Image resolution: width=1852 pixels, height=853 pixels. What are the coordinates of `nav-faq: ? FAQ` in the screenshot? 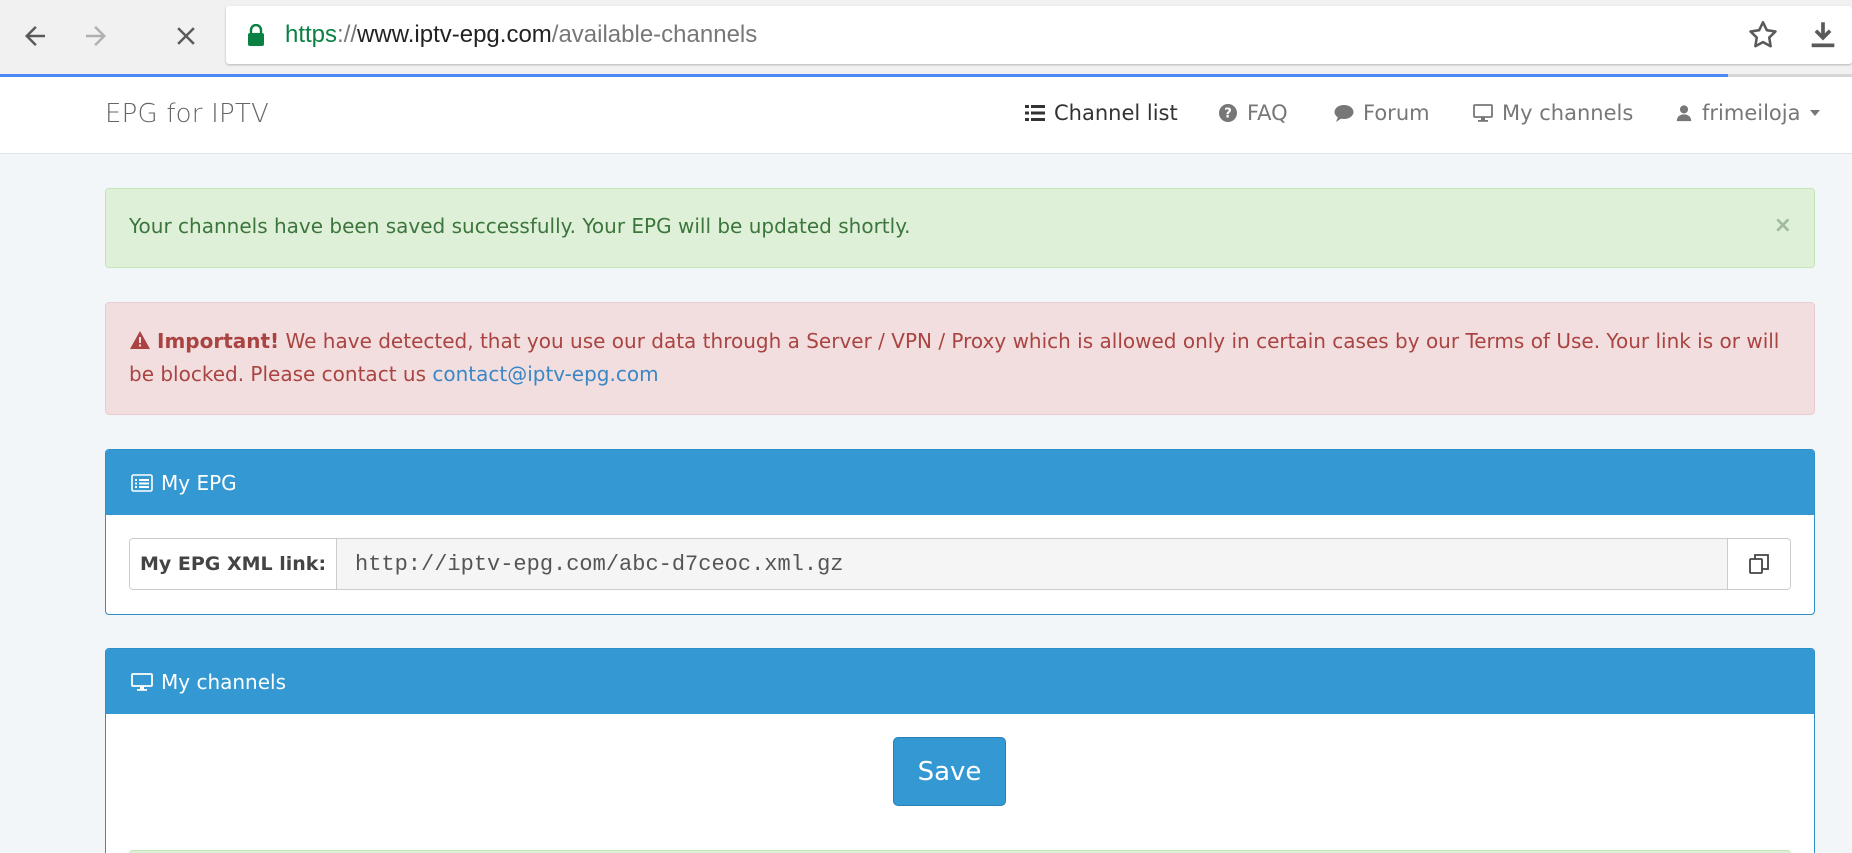 It's located at (1253, 113).